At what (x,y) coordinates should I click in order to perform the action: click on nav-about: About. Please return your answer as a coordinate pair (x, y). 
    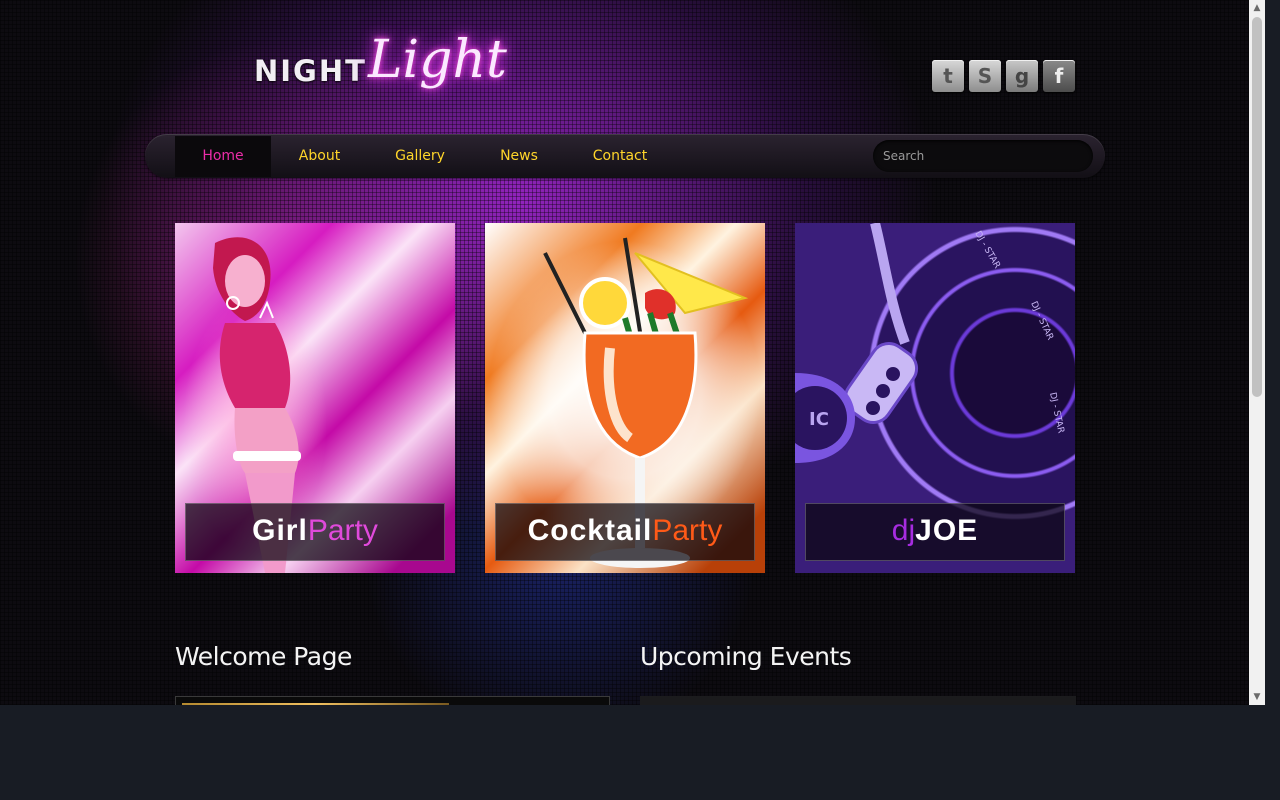
    Looking at the image, I should click on (319, 156).